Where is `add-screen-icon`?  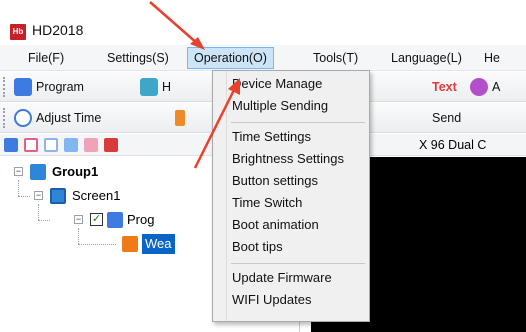
add-screen-icon is located at coordinates (11, 145).